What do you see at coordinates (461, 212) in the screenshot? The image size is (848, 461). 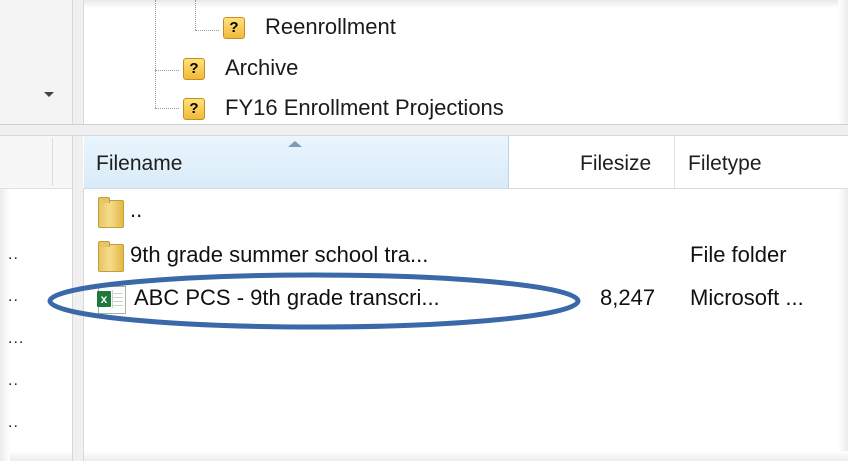 I see `file-row-parent-directory: ..` at bounding box center [461, 212].